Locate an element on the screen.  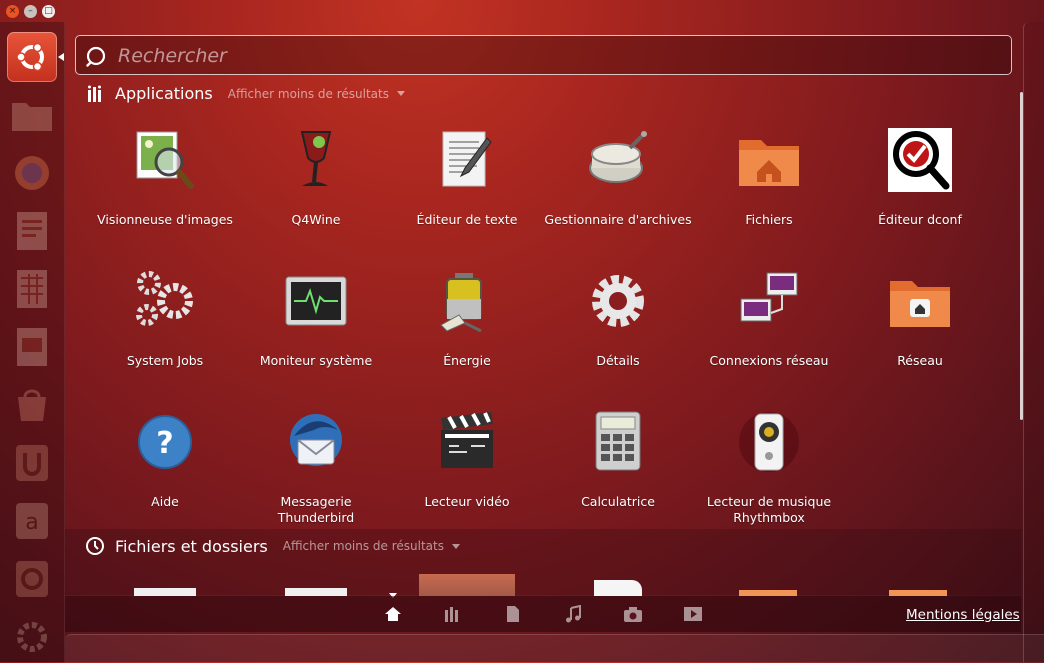
legal-notices-link: Mentions légales is located at coordinates (963, 615).